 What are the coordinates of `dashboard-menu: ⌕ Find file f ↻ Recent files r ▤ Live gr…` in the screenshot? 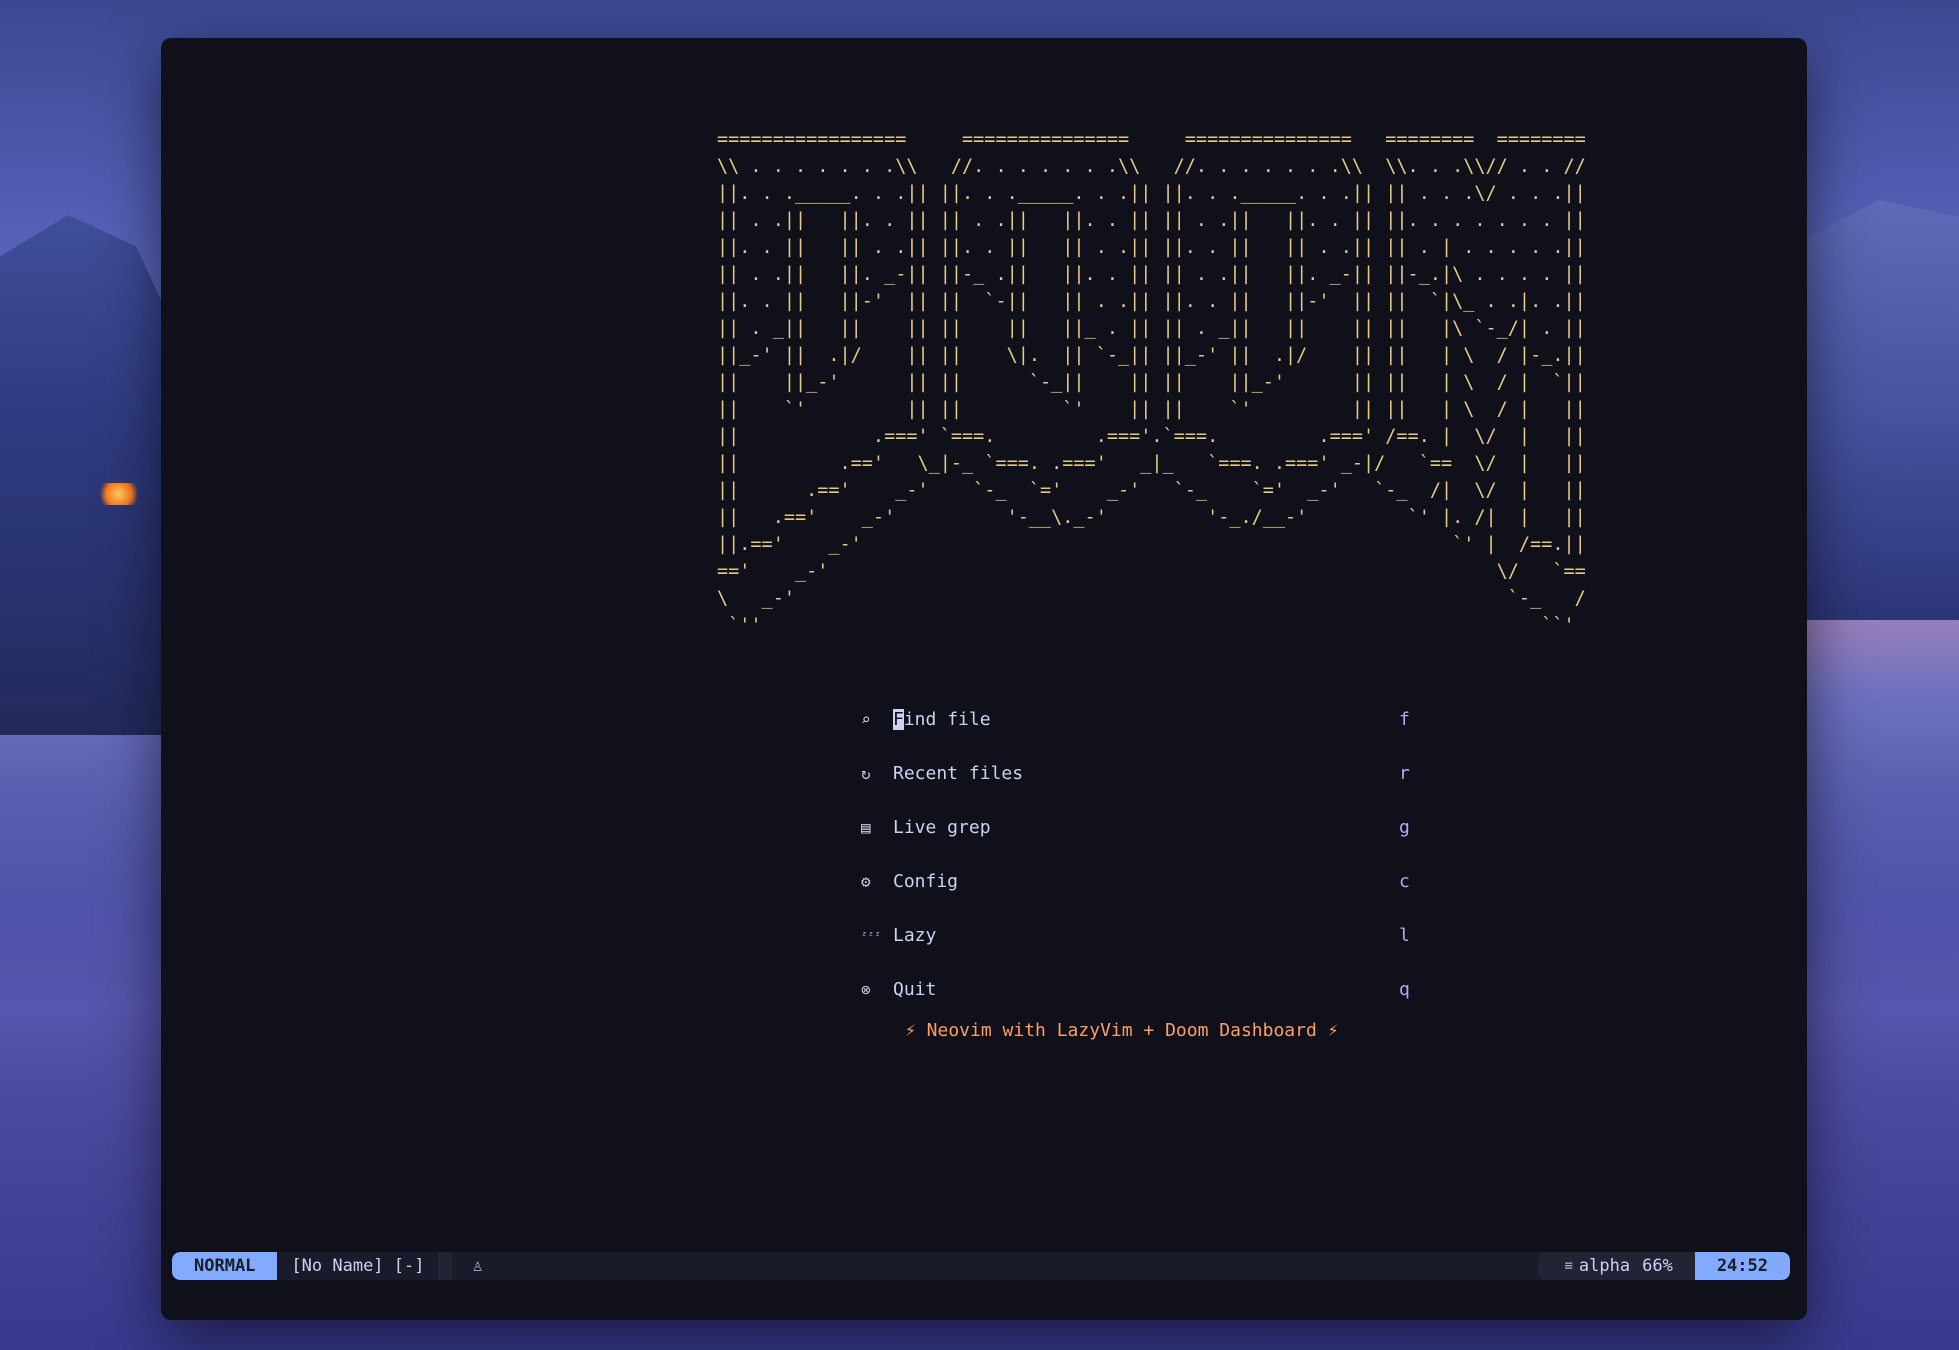 It's located at (1141, 854).